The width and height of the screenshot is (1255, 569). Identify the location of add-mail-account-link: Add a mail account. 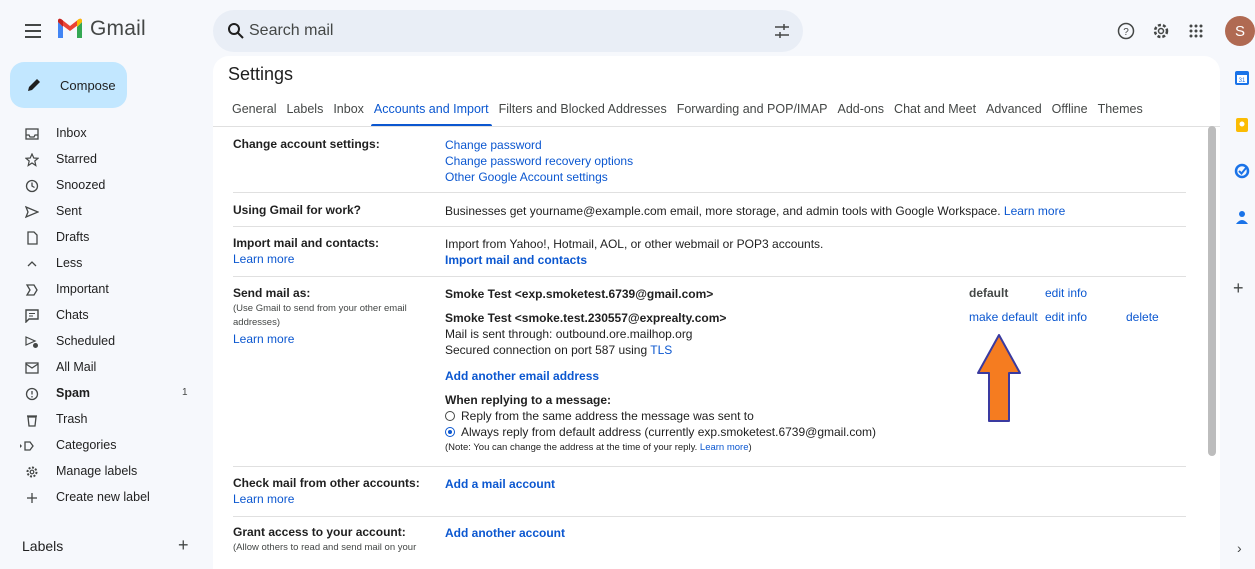
(500, 484).